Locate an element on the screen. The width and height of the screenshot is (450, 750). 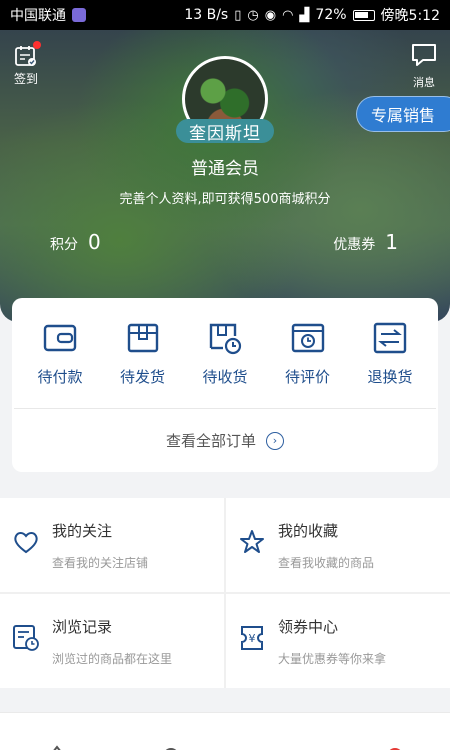
coupons-value: 1 is located at coordinates (391, 242).